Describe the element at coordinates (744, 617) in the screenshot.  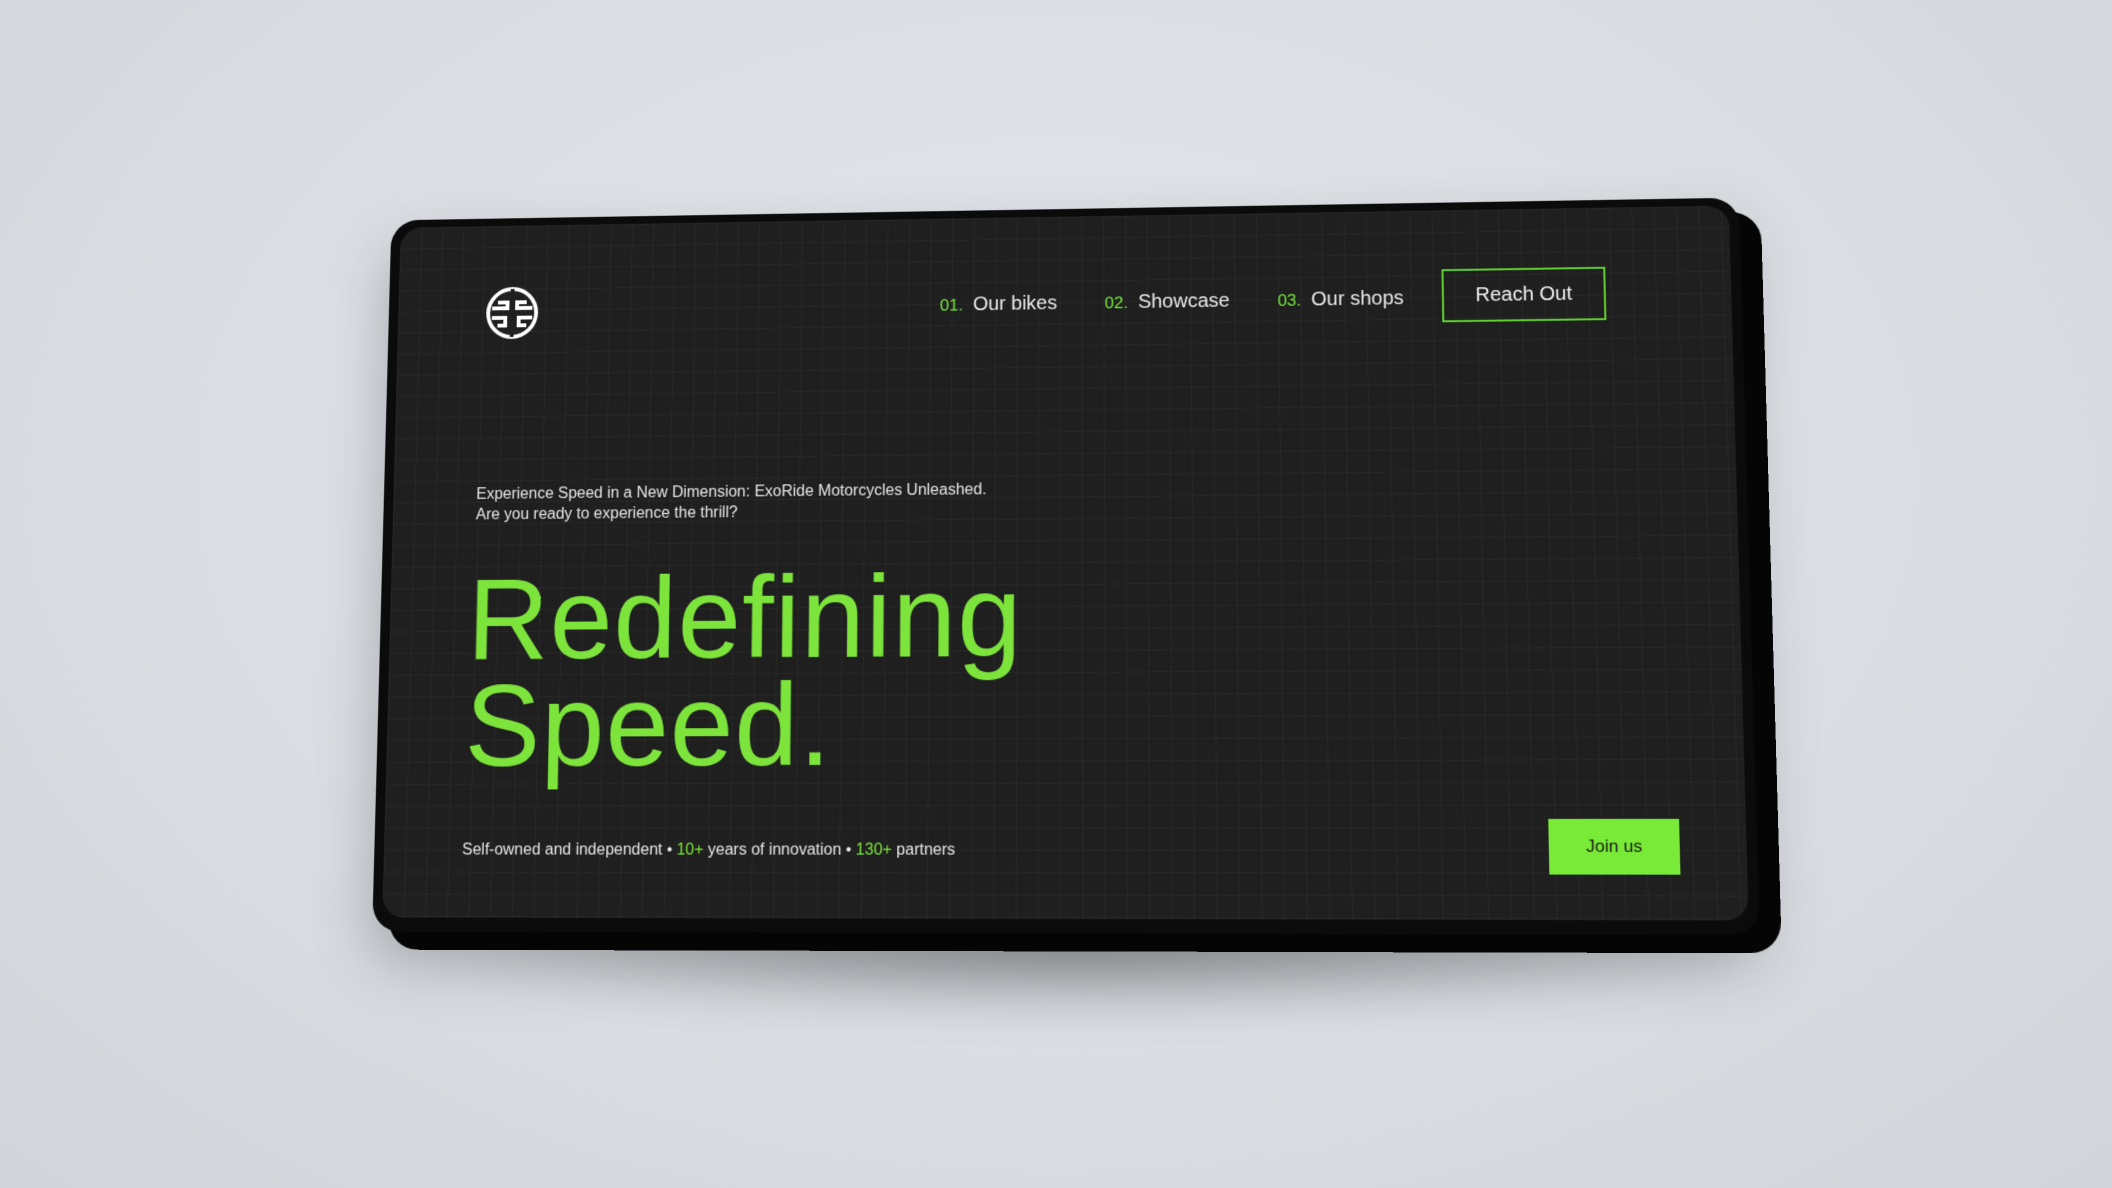
I see `headline-line-1: Redefining` at that location.